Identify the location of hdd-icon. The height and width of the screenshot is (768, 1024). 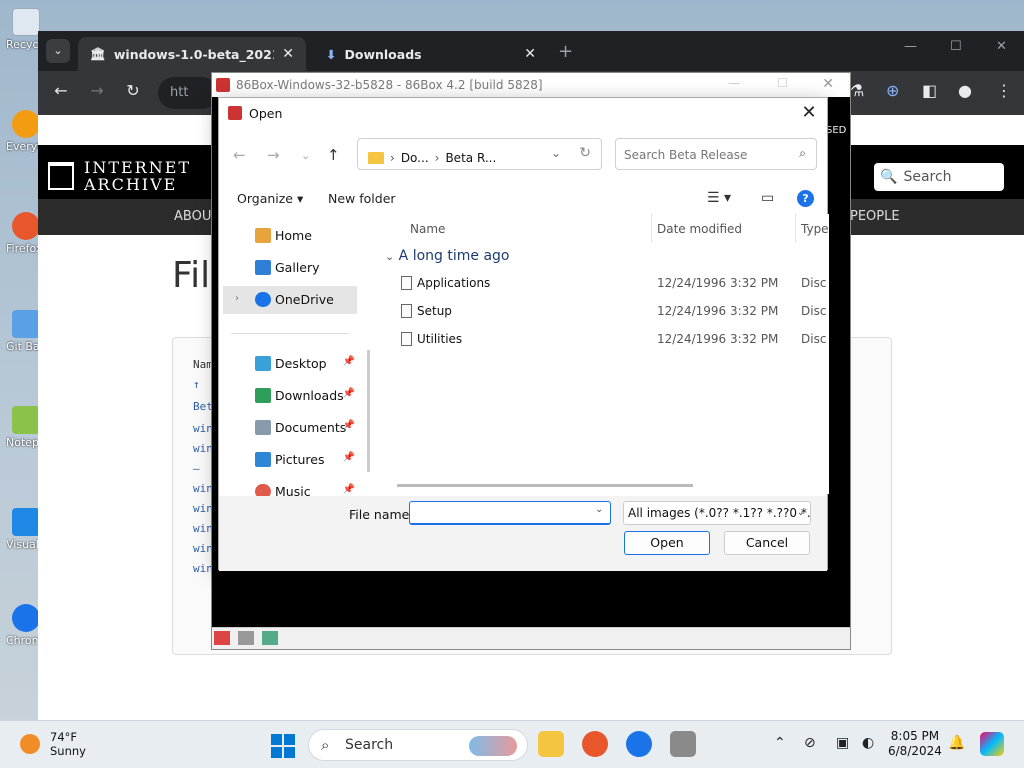
(246, 638).